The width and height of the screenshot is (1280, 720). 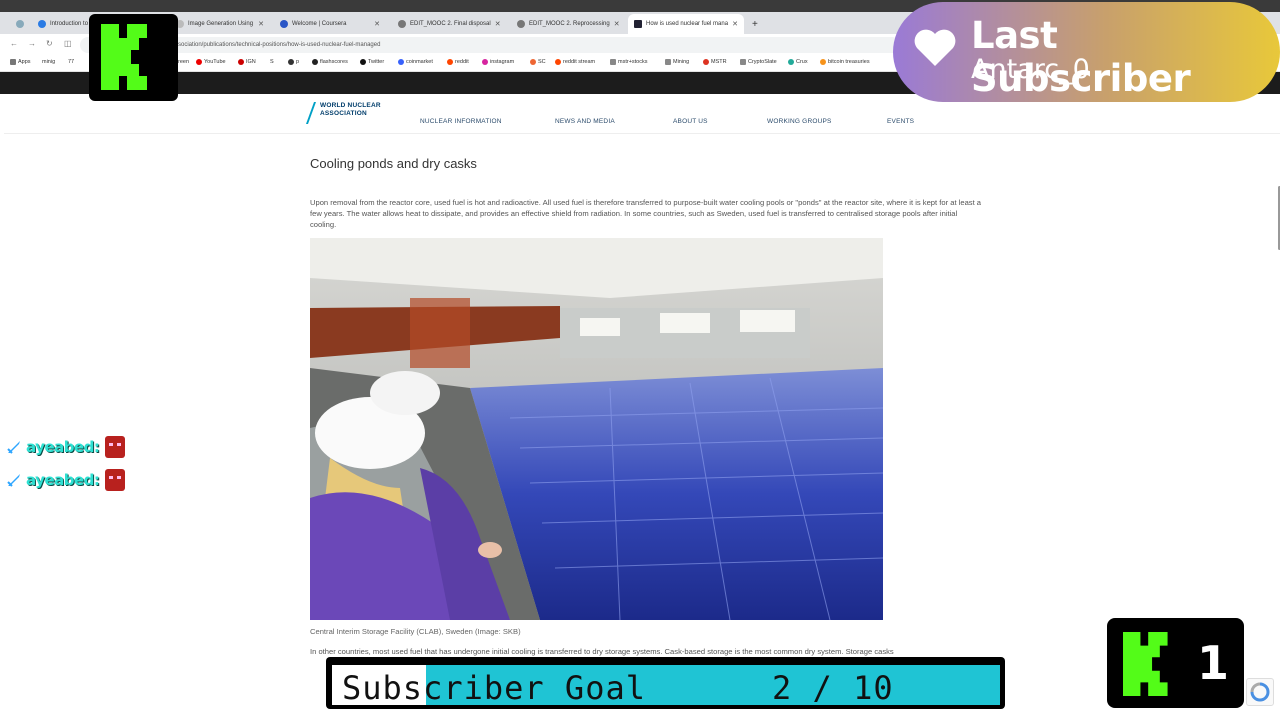 I want to click on chrome-icon, so click(x=42, y=24).